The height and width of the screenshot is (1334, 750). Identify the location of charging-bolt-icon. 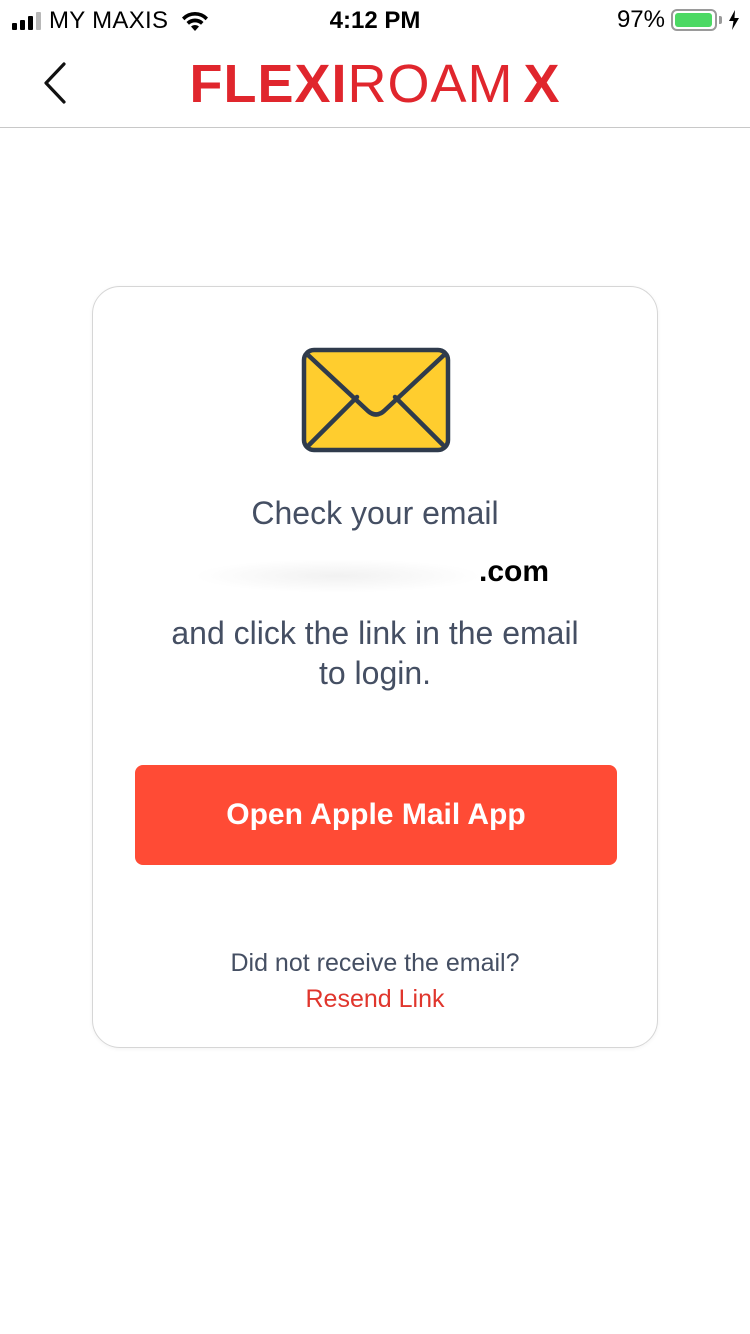
(734, 20).